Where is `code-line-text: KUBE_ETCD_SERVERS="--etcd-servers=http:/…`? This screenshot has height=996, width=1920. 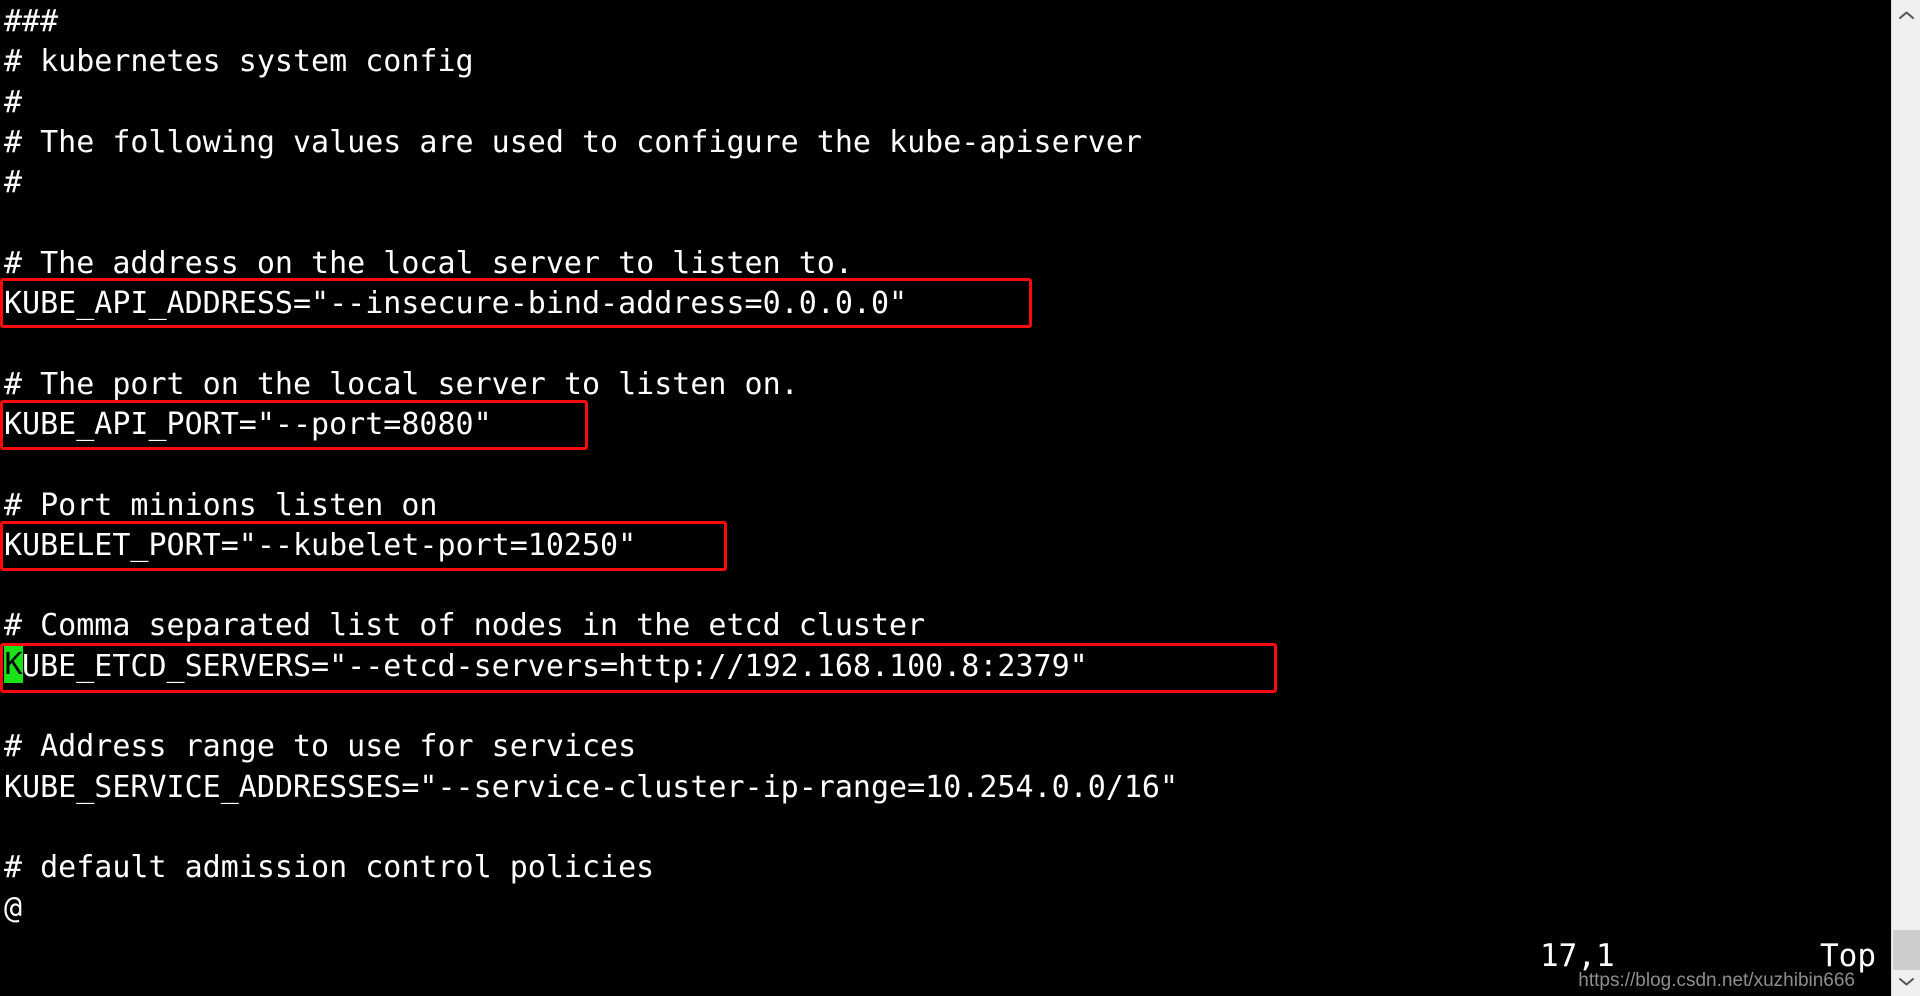 code-line-text: KUBE_ETCD_SERVERS="--etcd-servers=http:/… is located at coordinates (546, 666).